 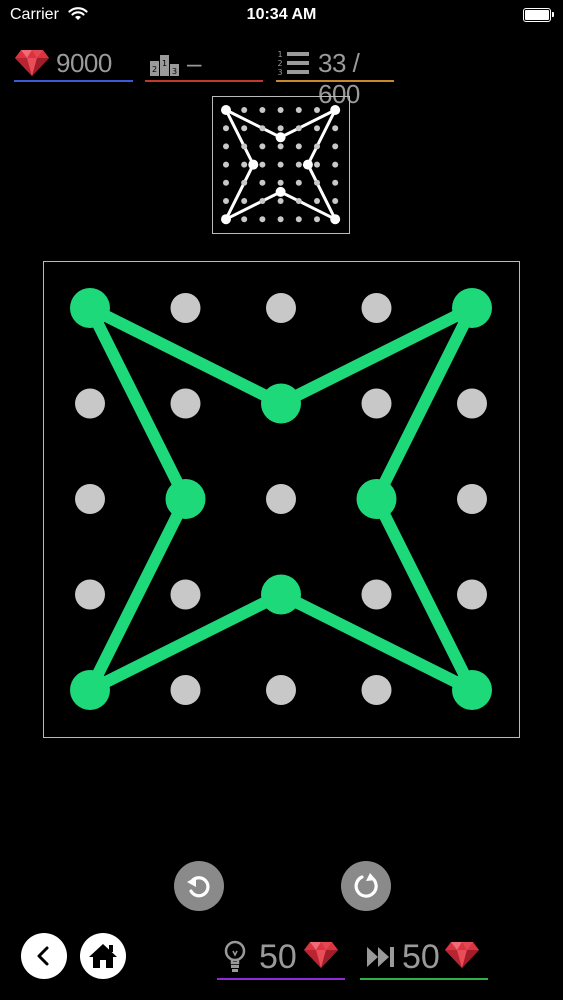 What do you see at coordinates (380, 957) in the screenshot?
I see `skip-icon` at bounding box center [380, 957].